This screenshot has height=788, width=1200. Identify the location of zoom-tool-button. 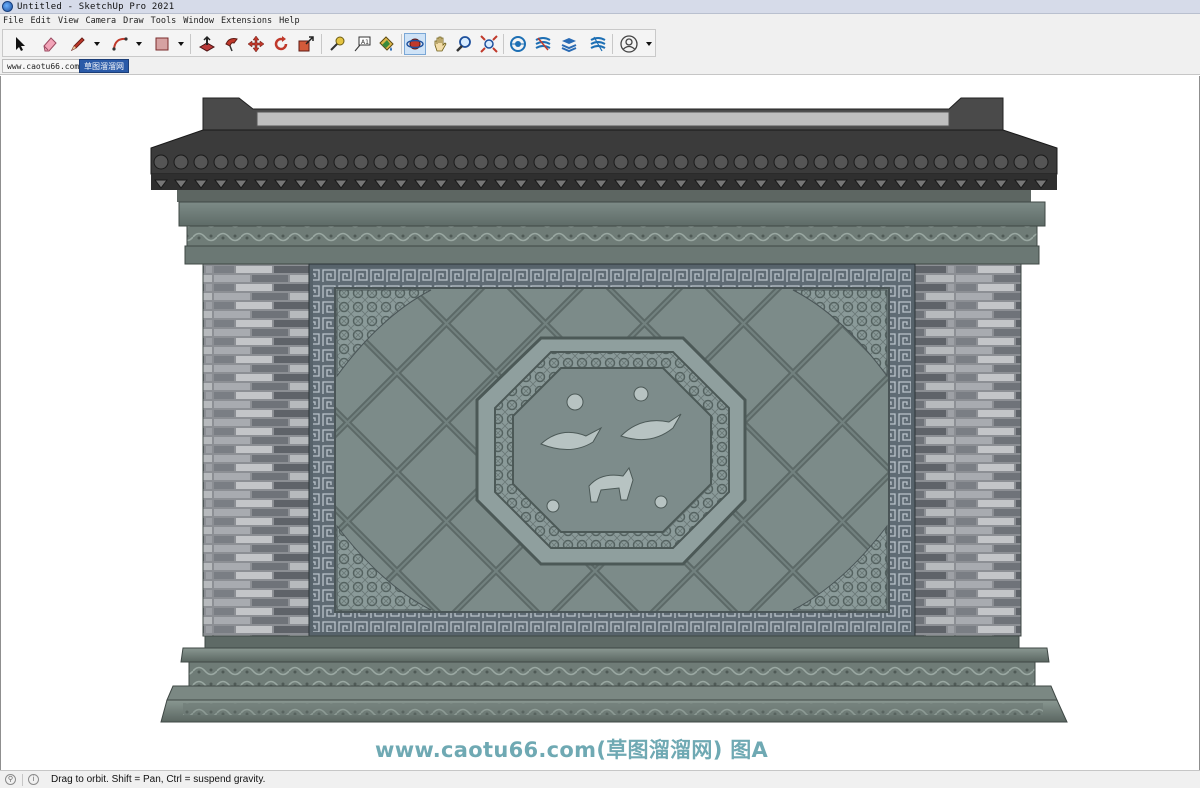
(464, 44).